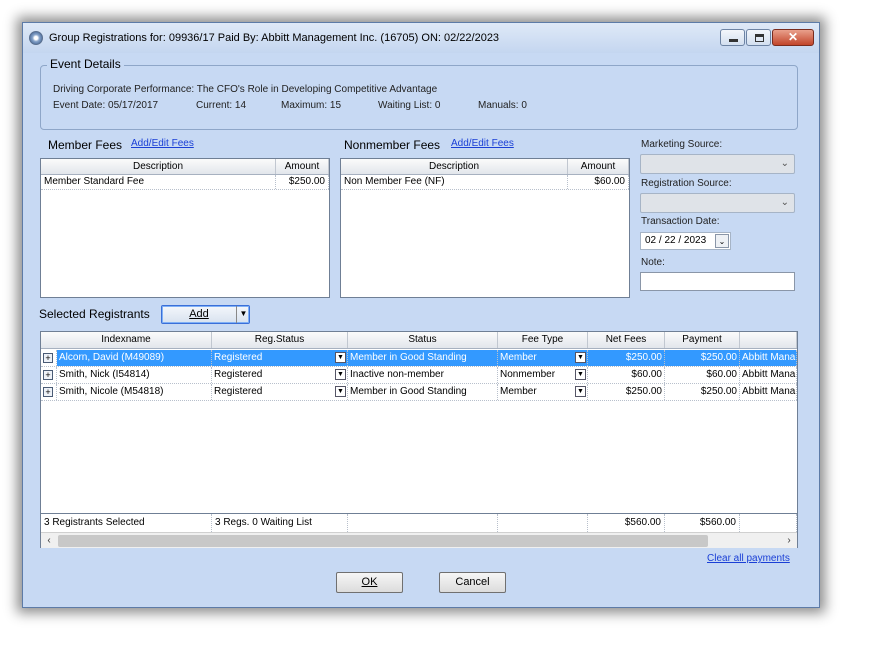 The height and width of the screenshot is (664, 874). What do you see at coordinates (789, 541) in the screenshot?
I see `scroll-right-icon: ›` at bounding box center [789, 541].